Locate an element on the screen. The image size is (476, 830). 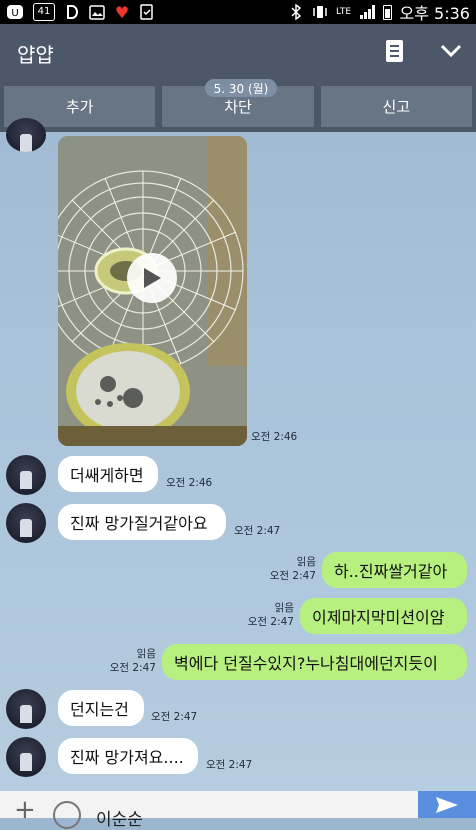
notification-badge: 41 is located at coordinates (44, 12).